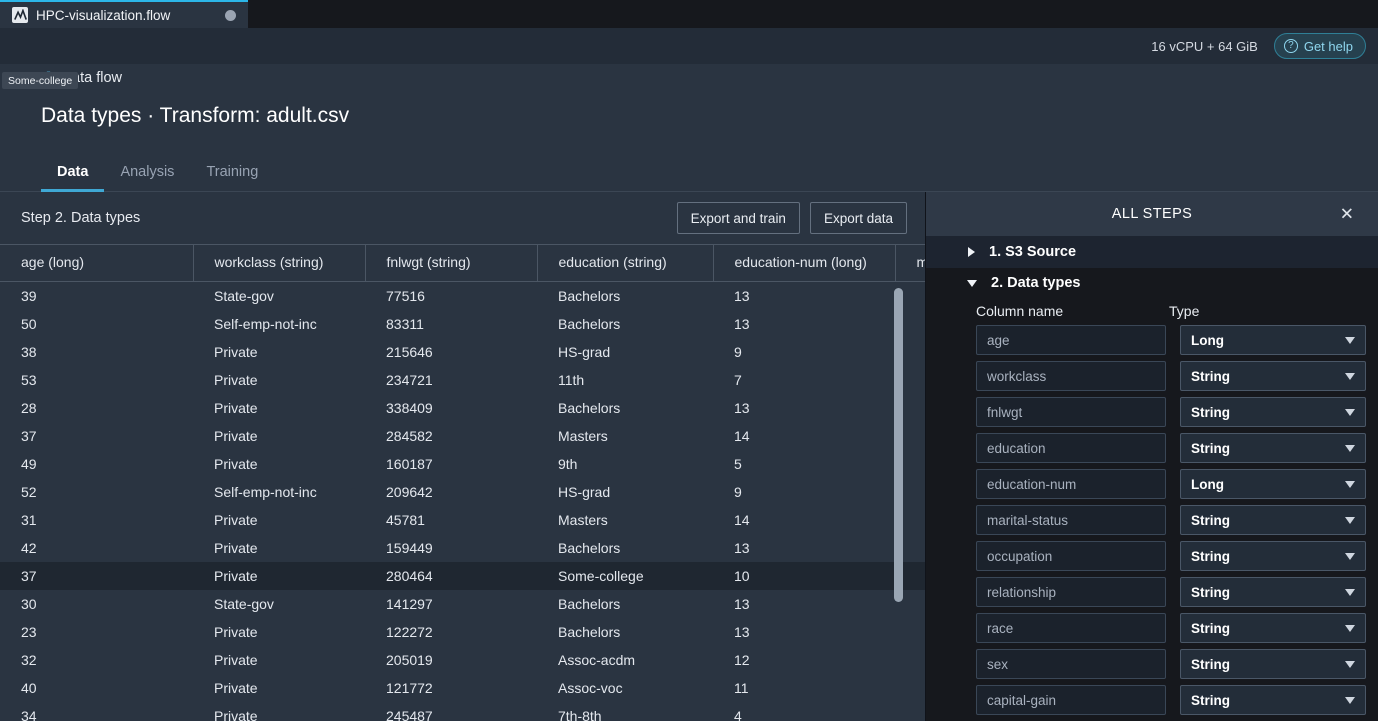 The width and height of the screenshot is (1378, 721). I want to click on table-cell: 9th, so click(625, 464).